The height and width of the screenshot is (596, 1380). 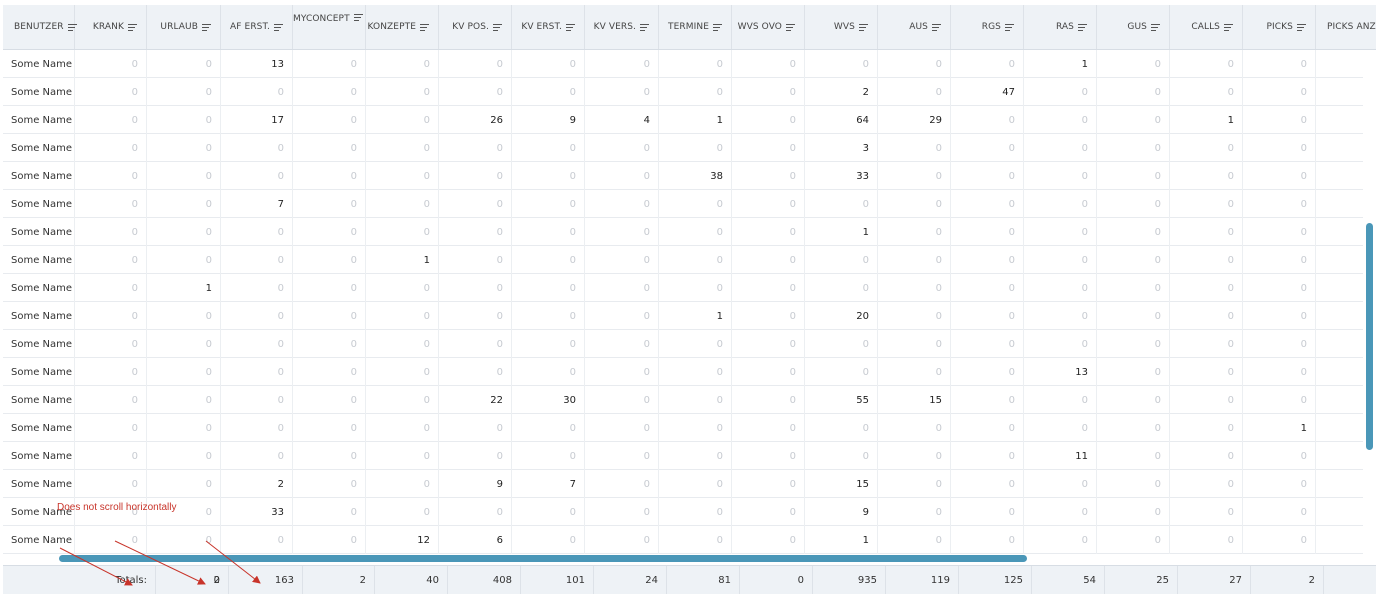 I want to click on column-header-picks: PICKS, so click(x=1279, y=27).